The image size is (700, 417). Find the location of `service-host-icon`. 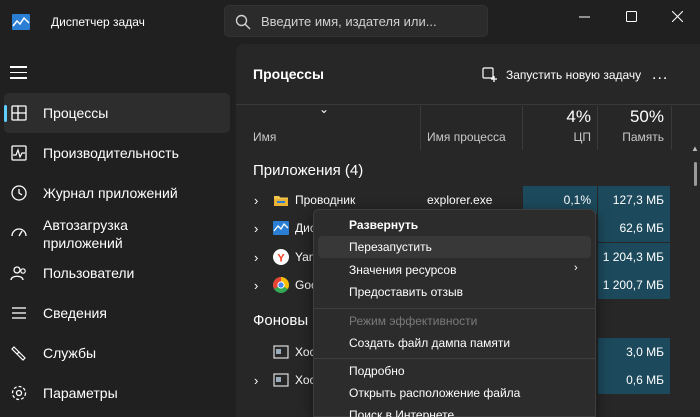

service-host-icon is located at coordinates (281, 380).